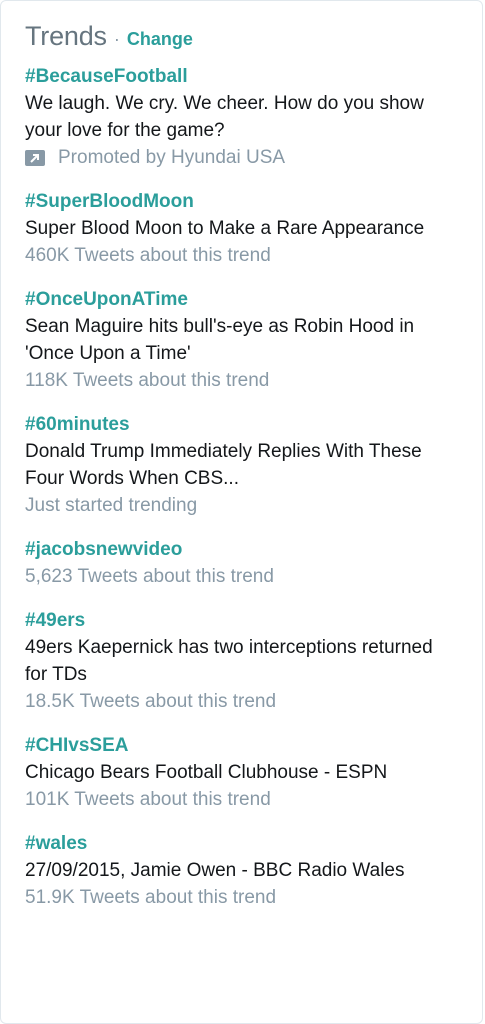 This screenshot has height=1024, width=485. Describe the element at coordinates (215, 870) in the screenshot. I see `trend-description: 27/09/2015, Jamie Owen - BBC Radio Wales` at that location.